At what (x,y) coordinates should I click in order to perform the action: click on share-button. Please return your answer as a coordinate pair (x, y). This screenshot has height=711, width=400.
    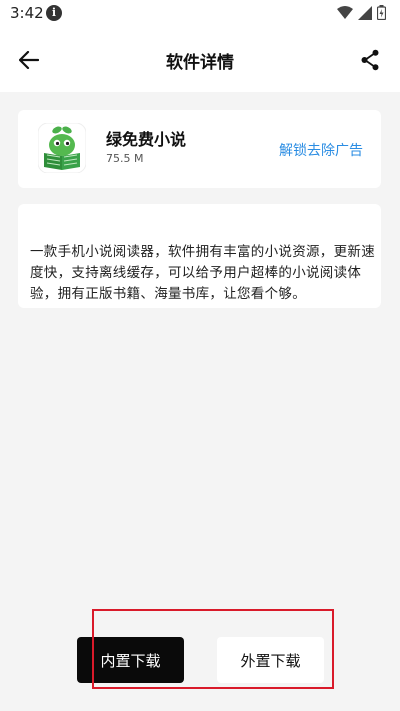
    Looking at the image, I should click on (370, 60).